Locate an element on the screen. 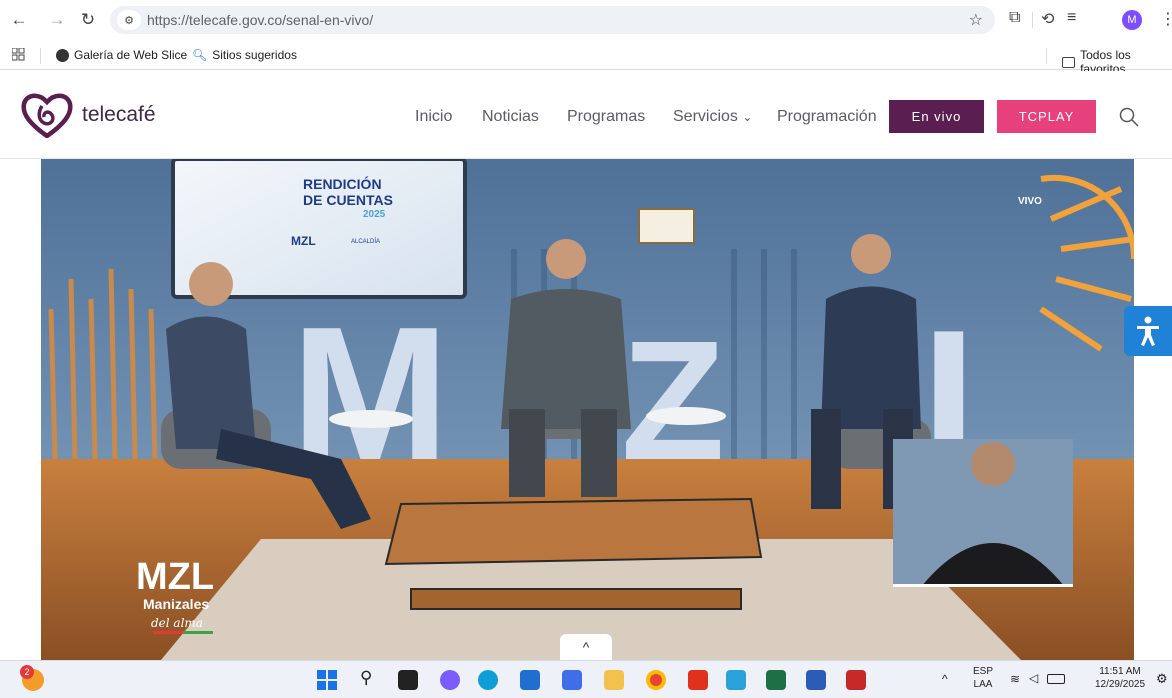  reload-icon: ↻ is located at coordinates (88, 20).